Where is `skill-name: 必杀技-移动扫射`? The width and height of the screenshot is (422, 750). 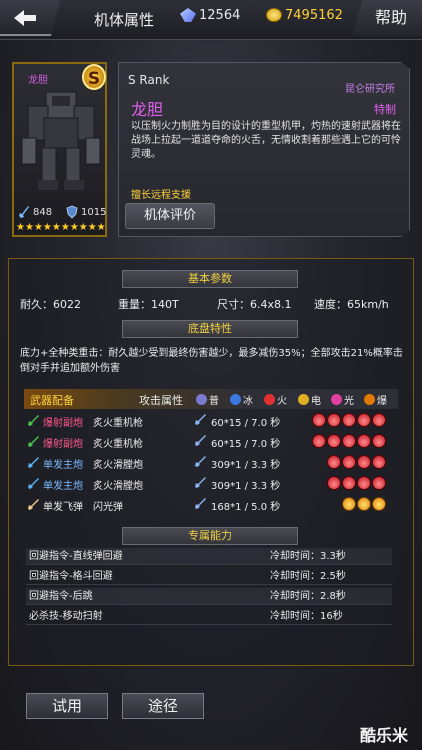
skill-name: 必杀技-移动扫射 is located at coordinates (66, 616).